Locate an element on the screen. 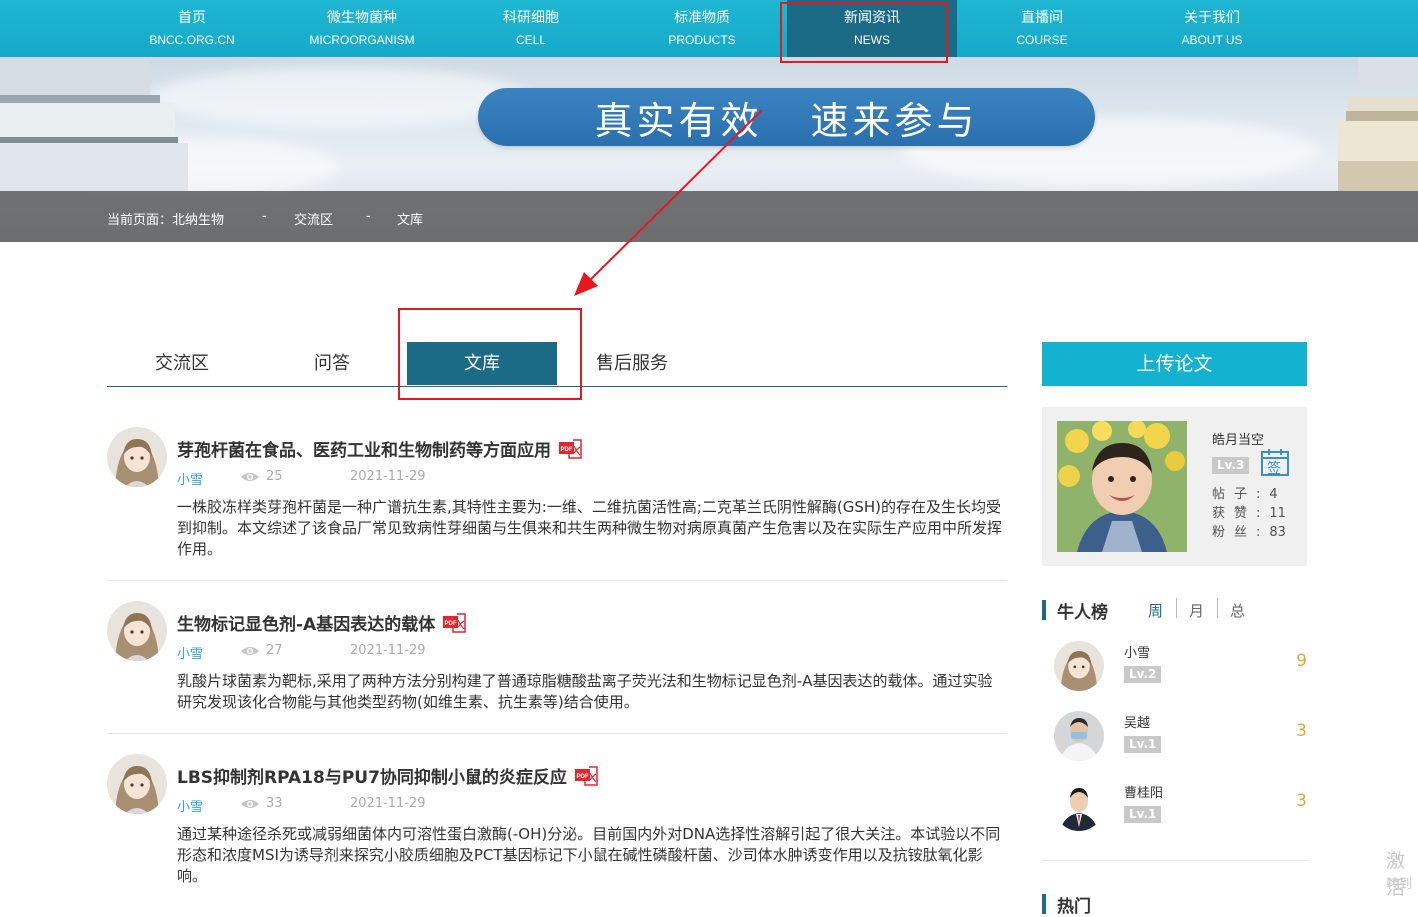 The image size is (1418, 917). nav-label-en: MICROORGANISM is located at coordinates (362, 40).